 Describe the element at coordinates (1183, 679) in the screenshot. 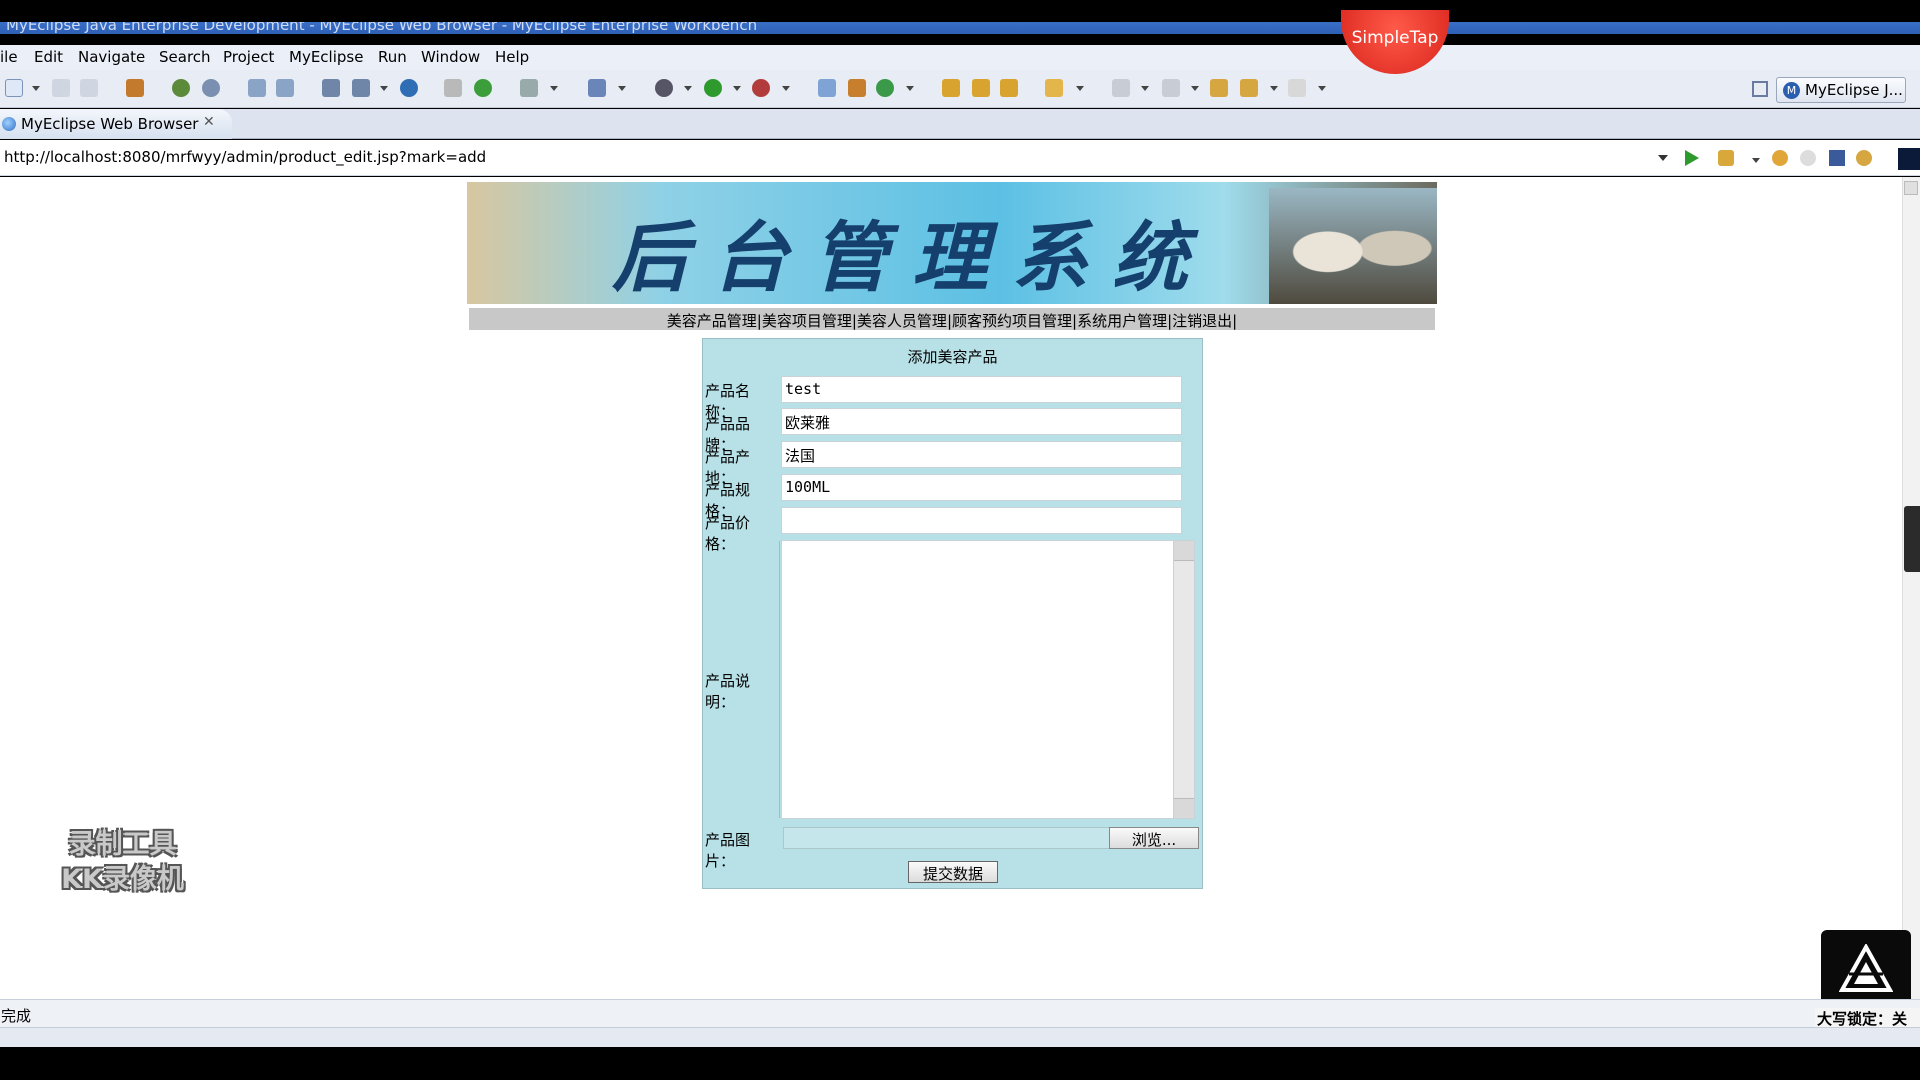

I see `textarea-scrollbar` at that location.